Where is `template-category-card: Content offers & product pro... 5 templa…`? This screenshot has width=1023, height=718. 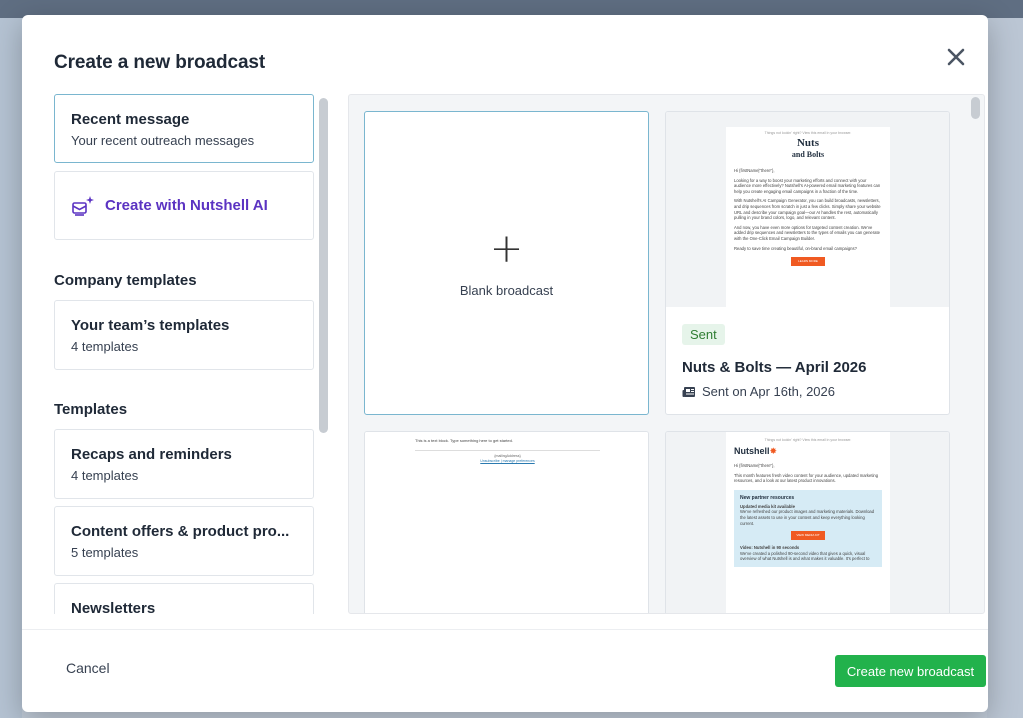 template-category-card: Content offers & product pro... 5 templa… is located at coordinates (184, 541).